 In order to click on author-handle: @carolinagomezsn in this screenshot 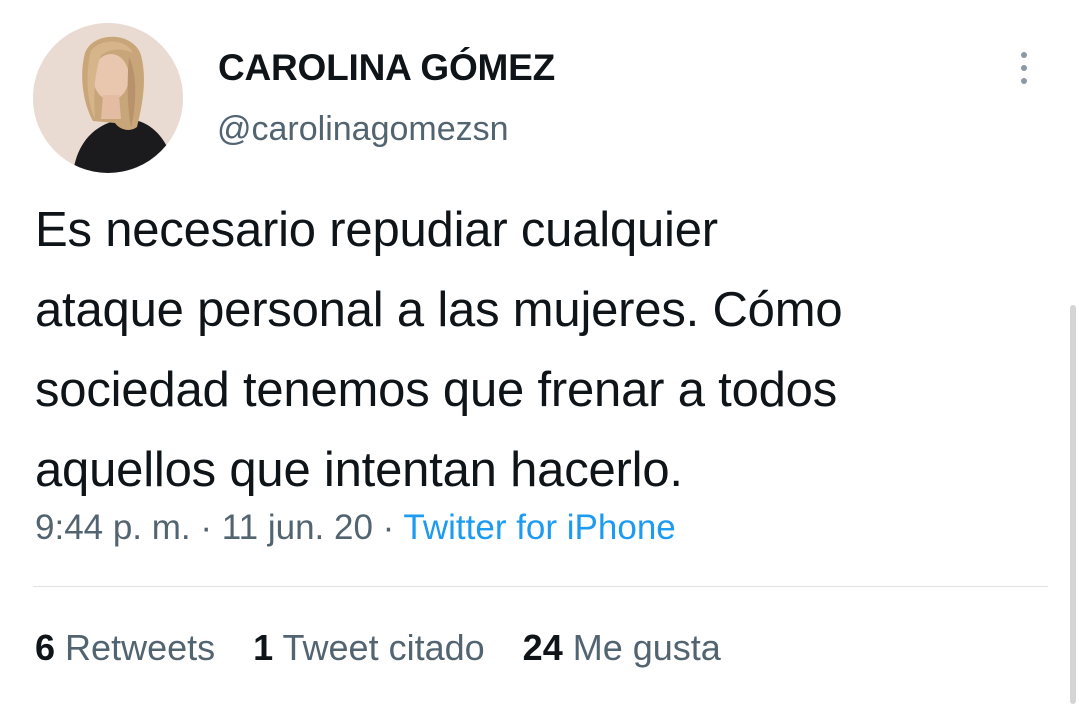, I will do `click(363, 129)`.